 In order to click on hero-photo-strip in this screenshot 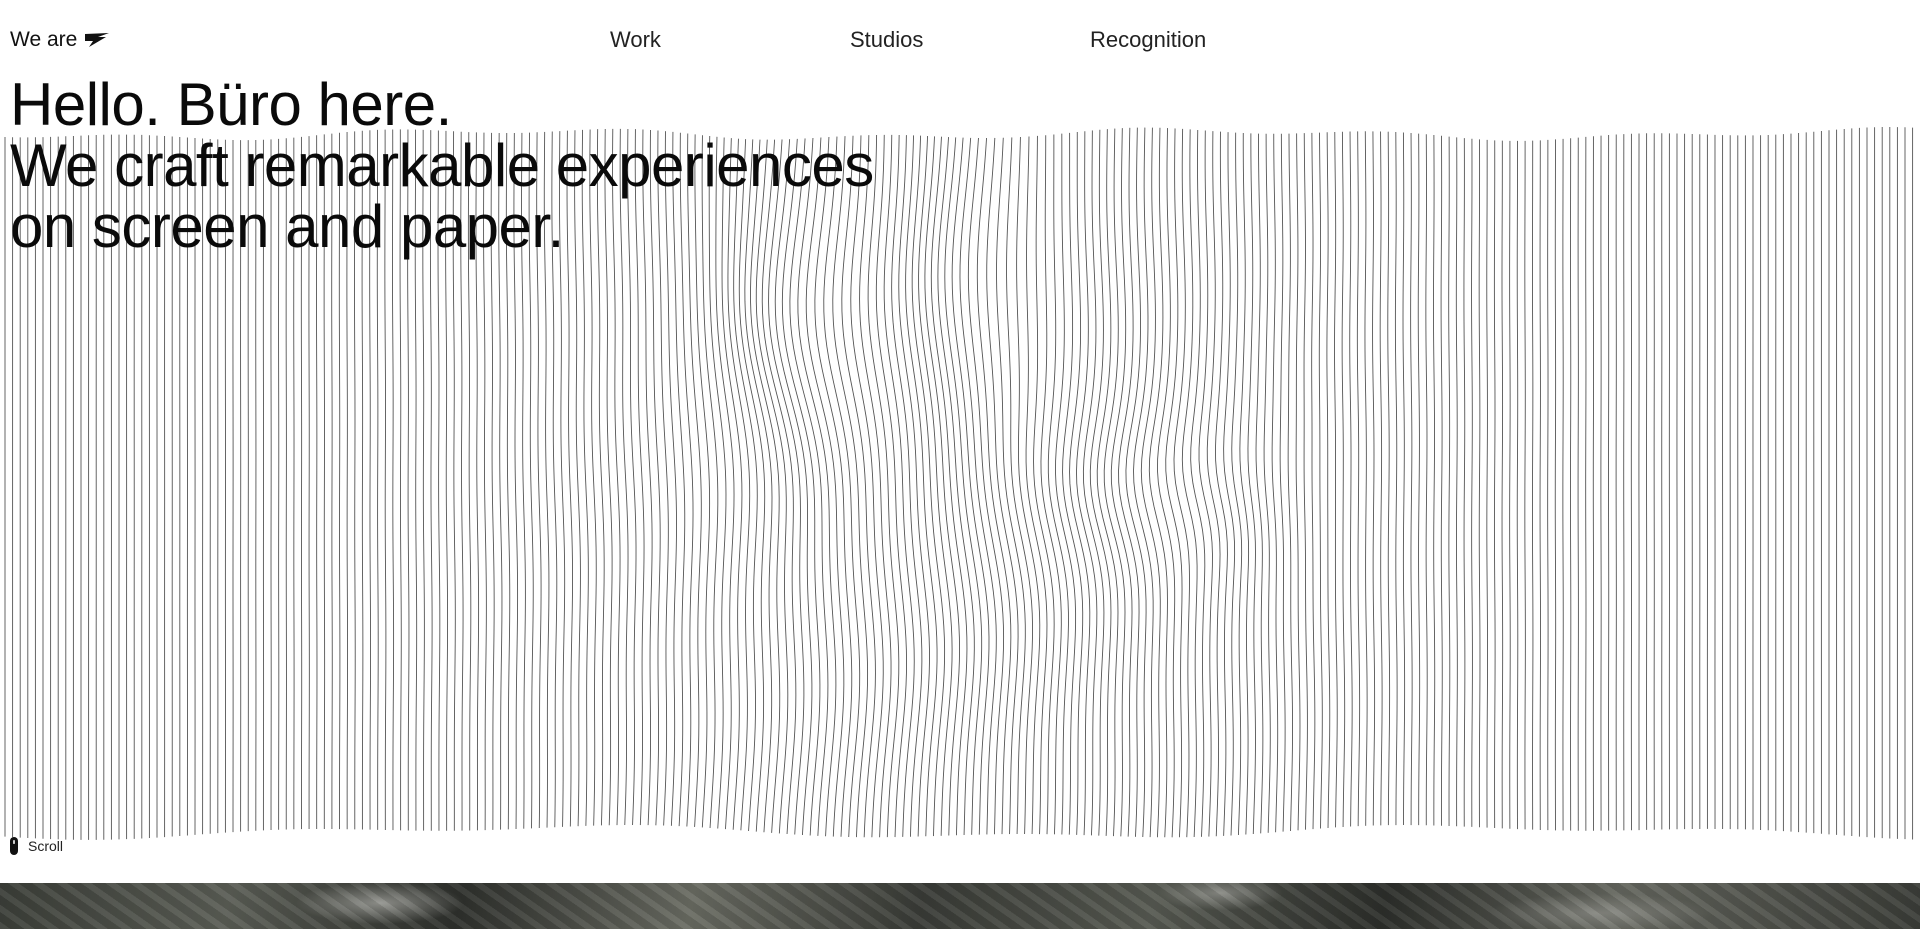, I will do `click(960, 906)`.